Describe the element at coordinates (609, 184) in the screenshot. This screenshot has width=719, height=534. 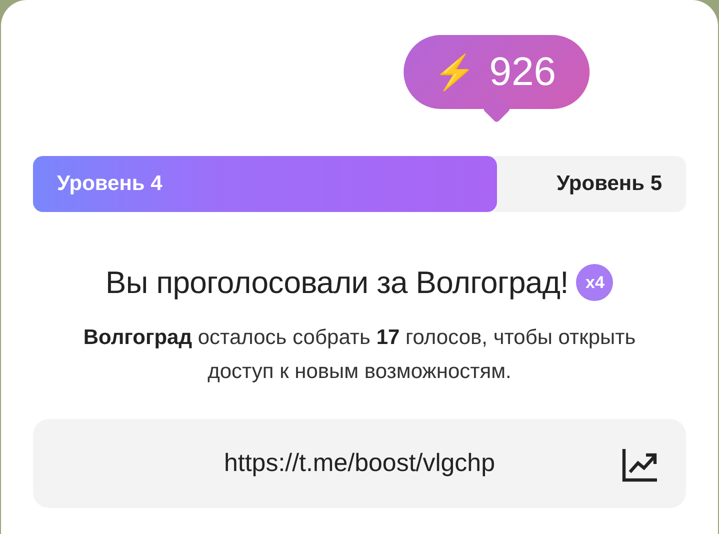
I see `next-level-label: Уровень 5` at that location.